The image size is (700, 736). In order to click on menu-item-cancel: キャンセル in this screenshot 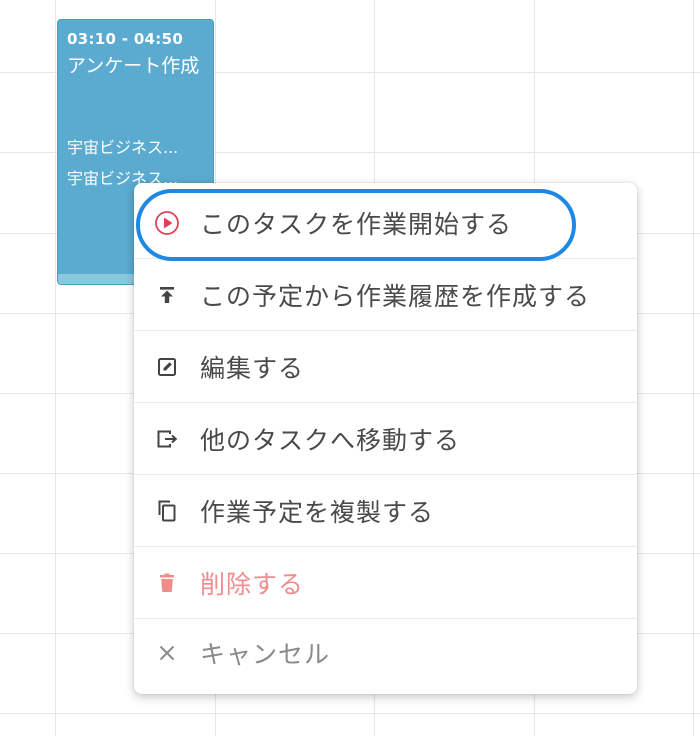, I will do `click(385, 653)`.